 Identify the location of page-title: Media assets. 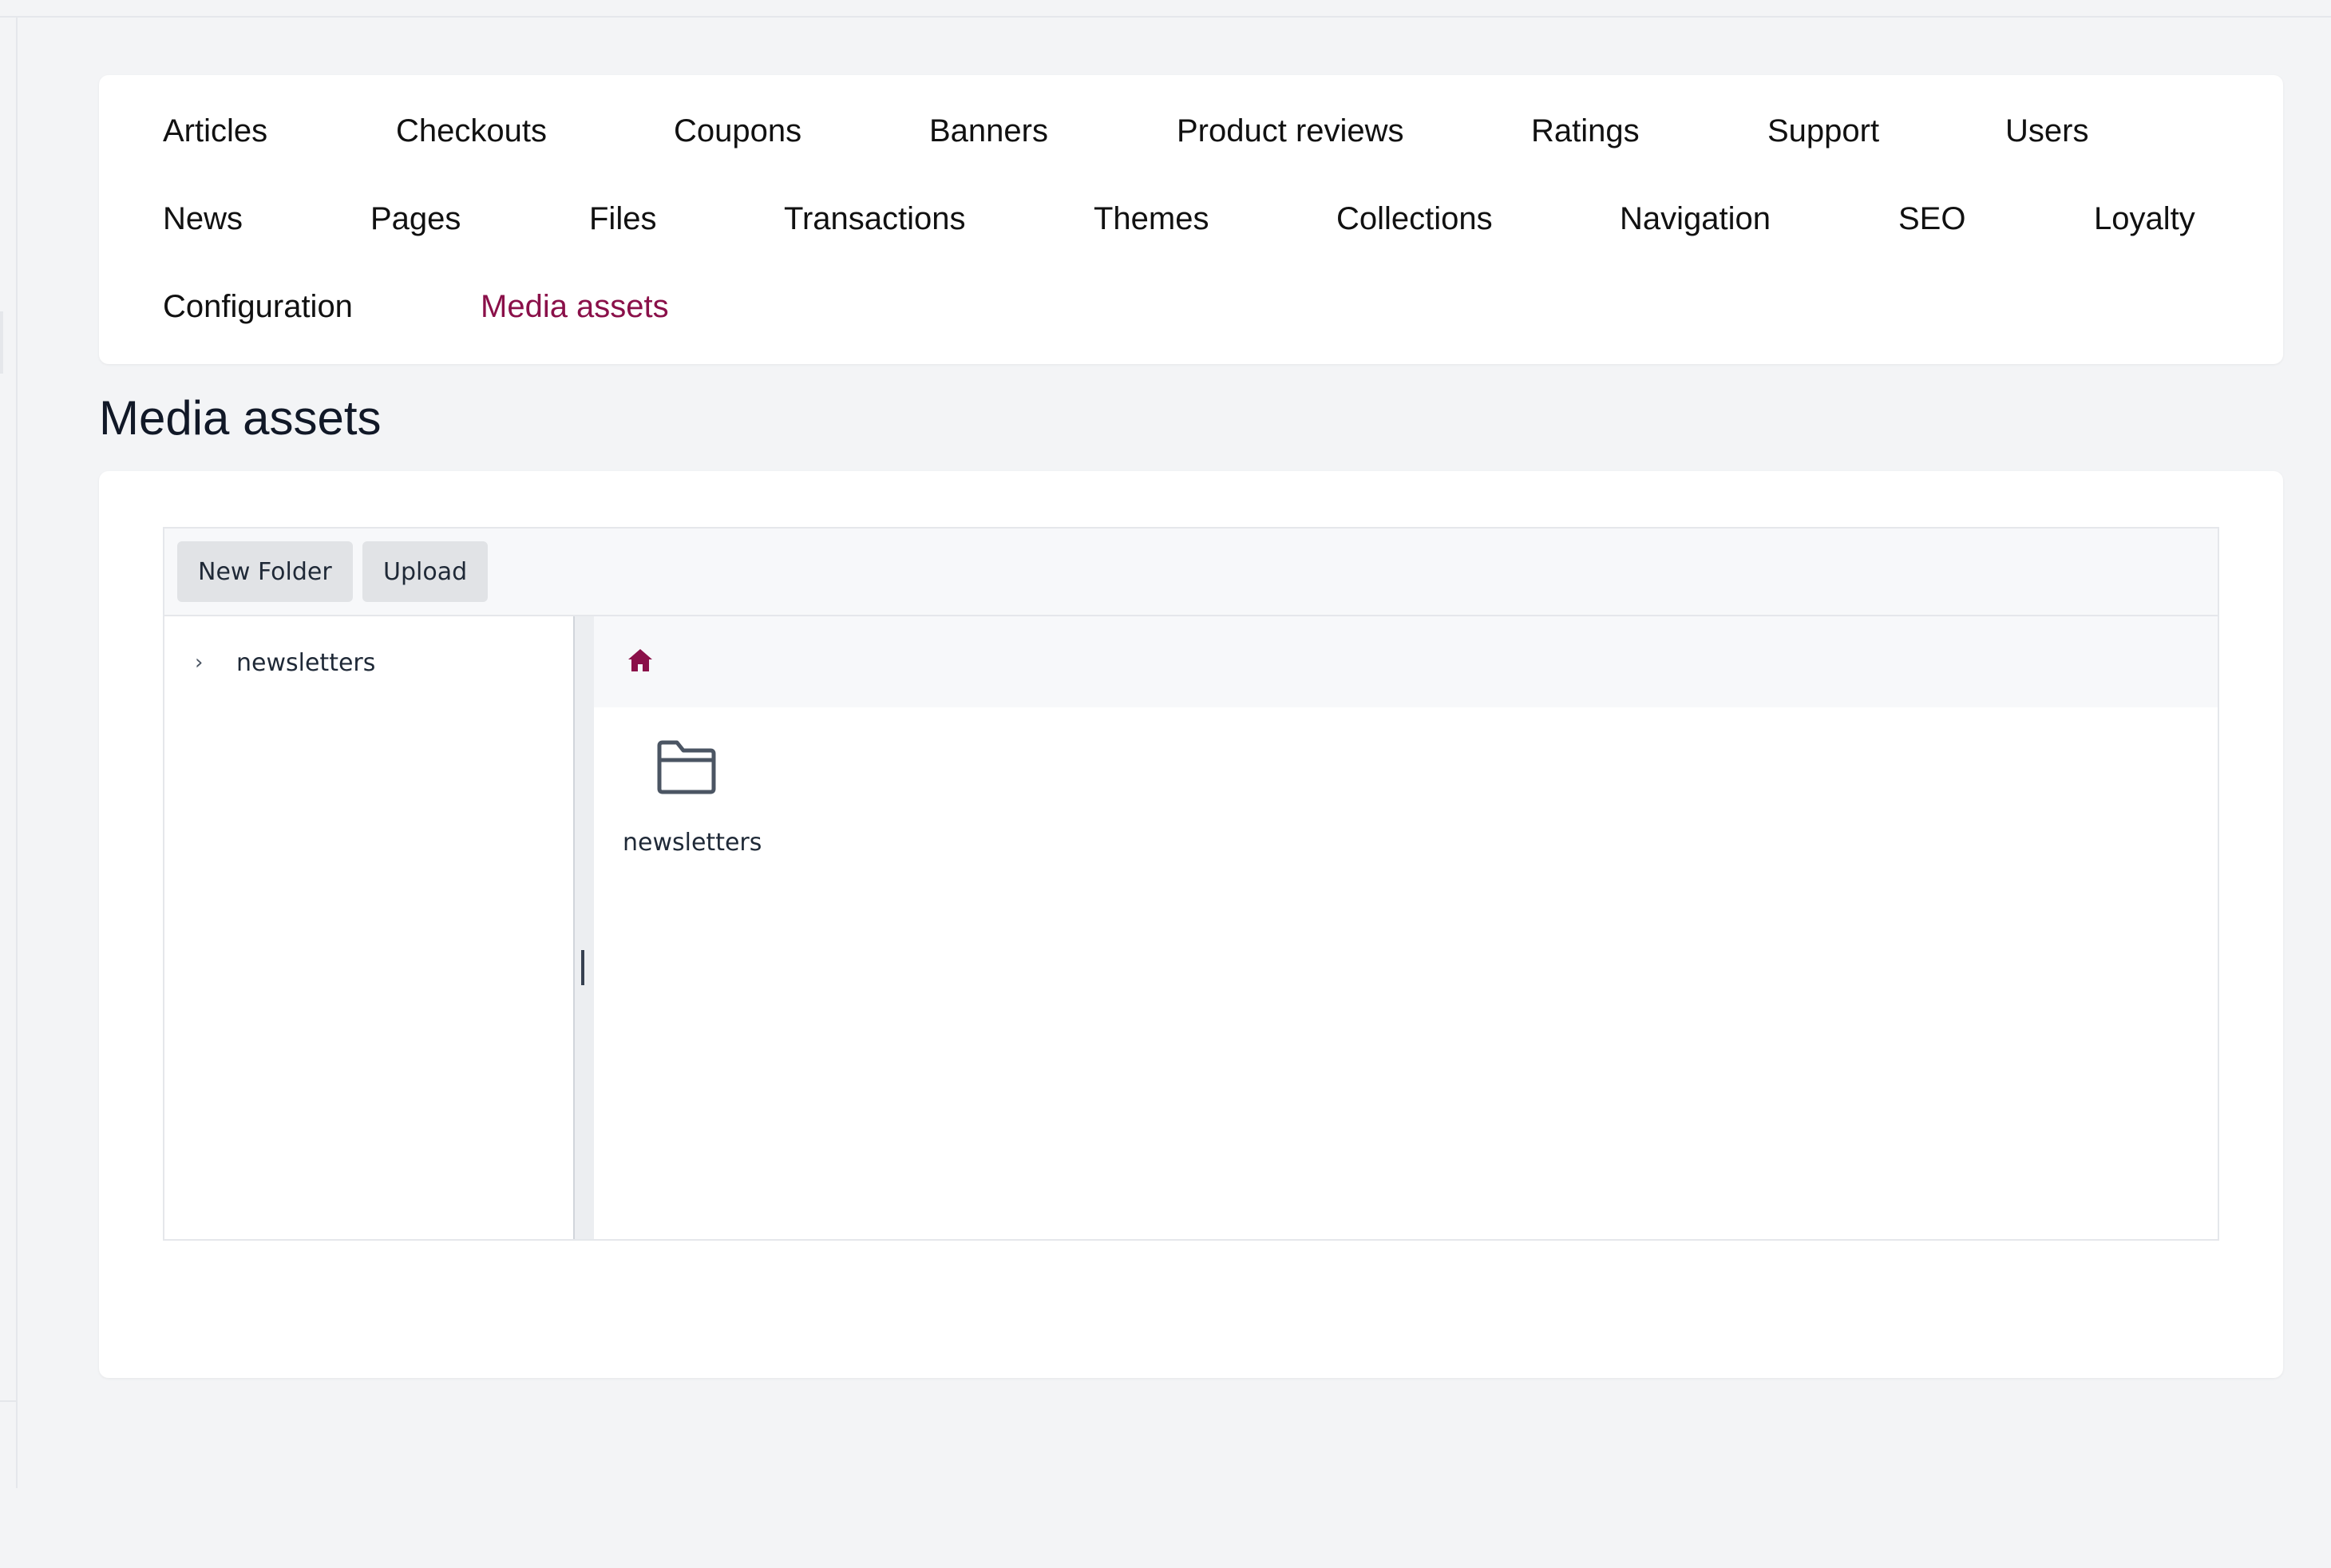
(240, 418).